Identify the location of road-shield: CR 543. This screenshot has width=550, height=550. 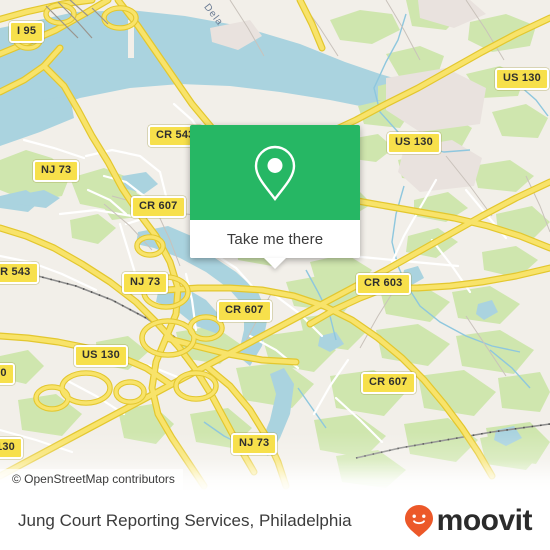
(19, 273).